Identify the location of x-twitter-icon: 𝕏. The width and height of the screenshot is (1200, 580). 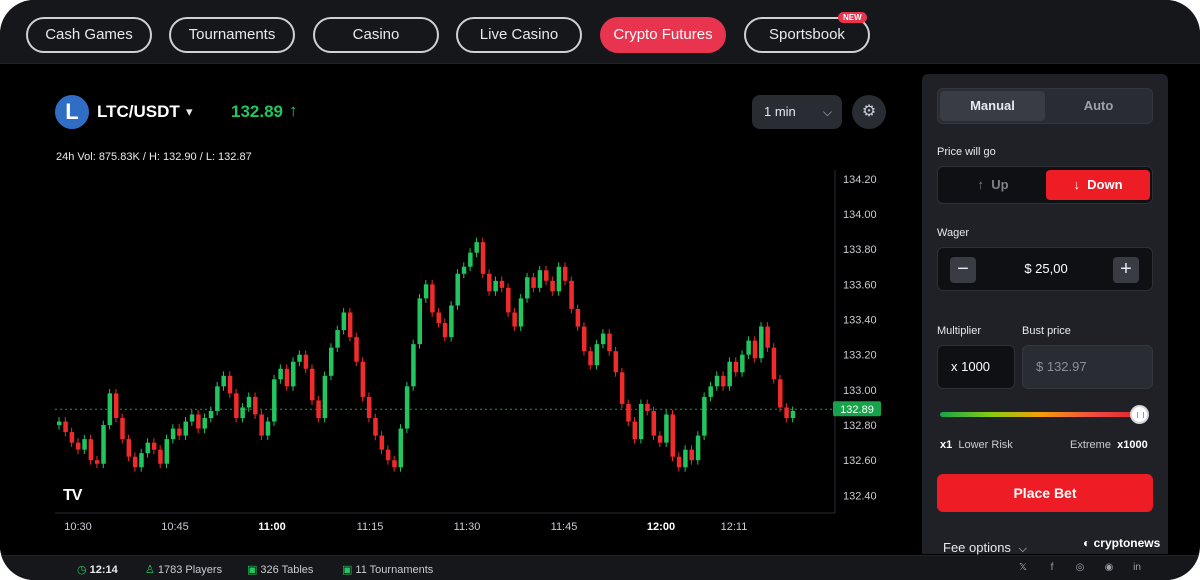
(1023, 568).